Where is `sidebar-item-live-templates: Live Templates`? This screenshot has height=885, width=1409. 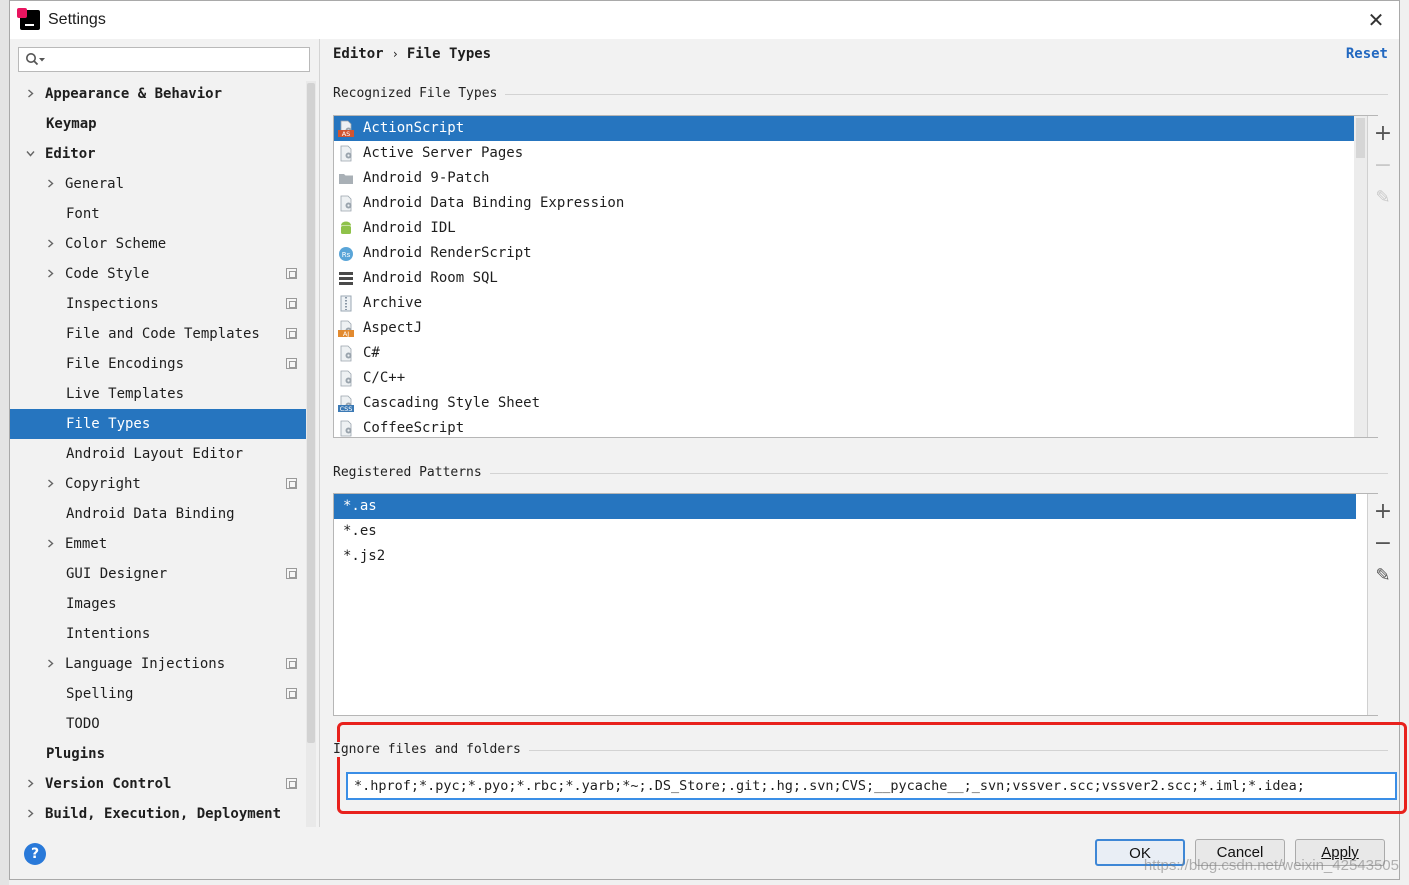
sidebar-item-live-templates: Live Templates is located at coordinates (158, 394).